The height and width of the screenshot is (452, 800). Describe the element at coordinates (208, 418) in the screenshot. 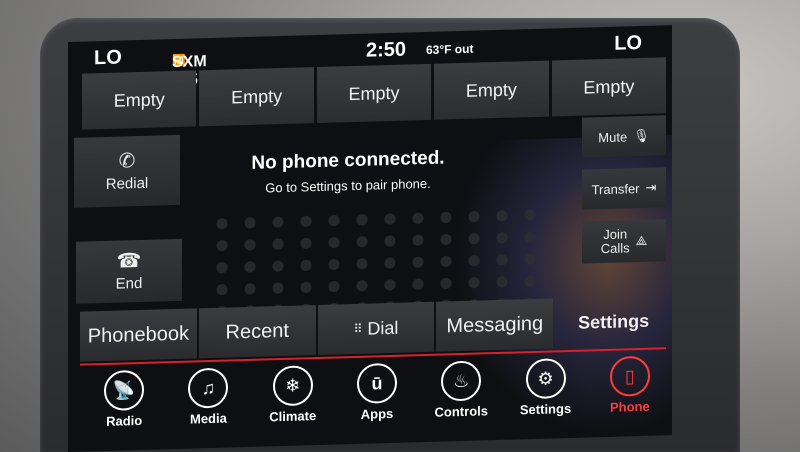

I see `dock-media-label: Media` at that location.